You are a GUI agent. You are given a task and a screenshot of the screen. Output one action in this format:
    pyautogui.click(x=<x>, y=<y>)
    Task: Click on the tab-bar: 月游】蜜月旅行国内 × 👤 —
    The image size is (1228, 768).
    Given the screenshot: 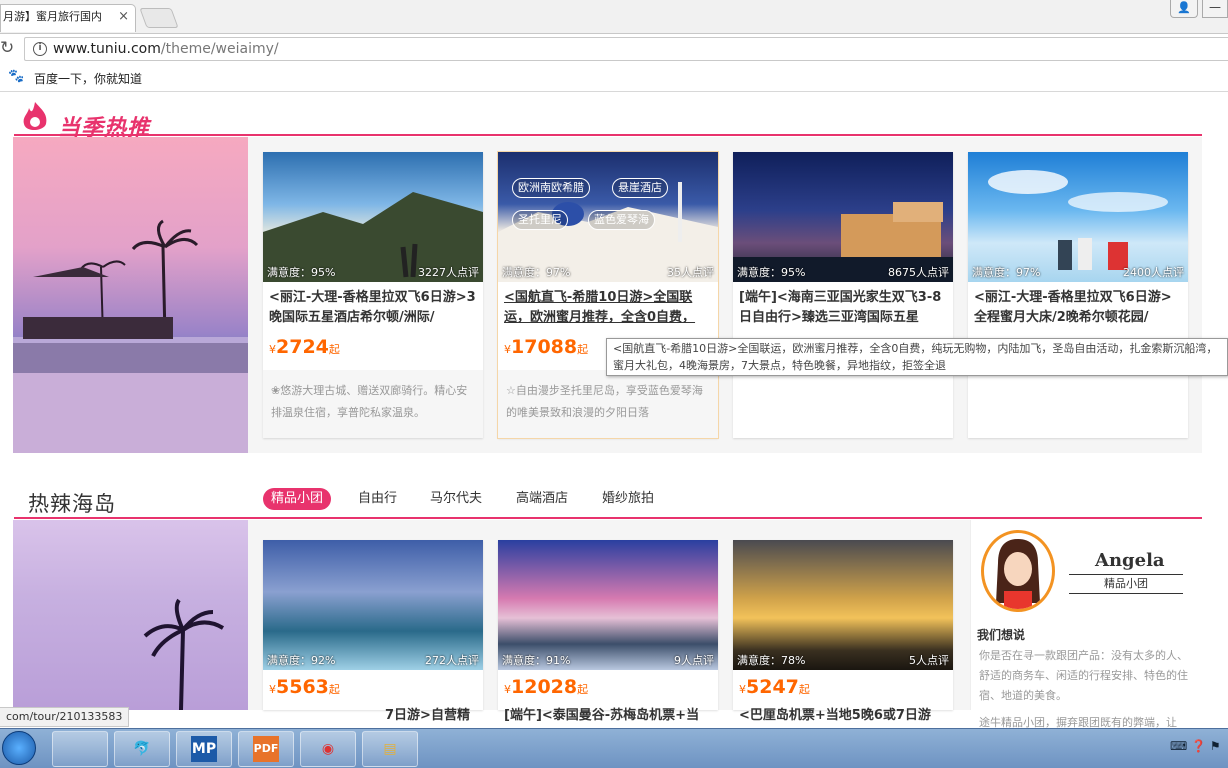 What is the action you would take?
    pyautogui.click(x=614, y=17)
    